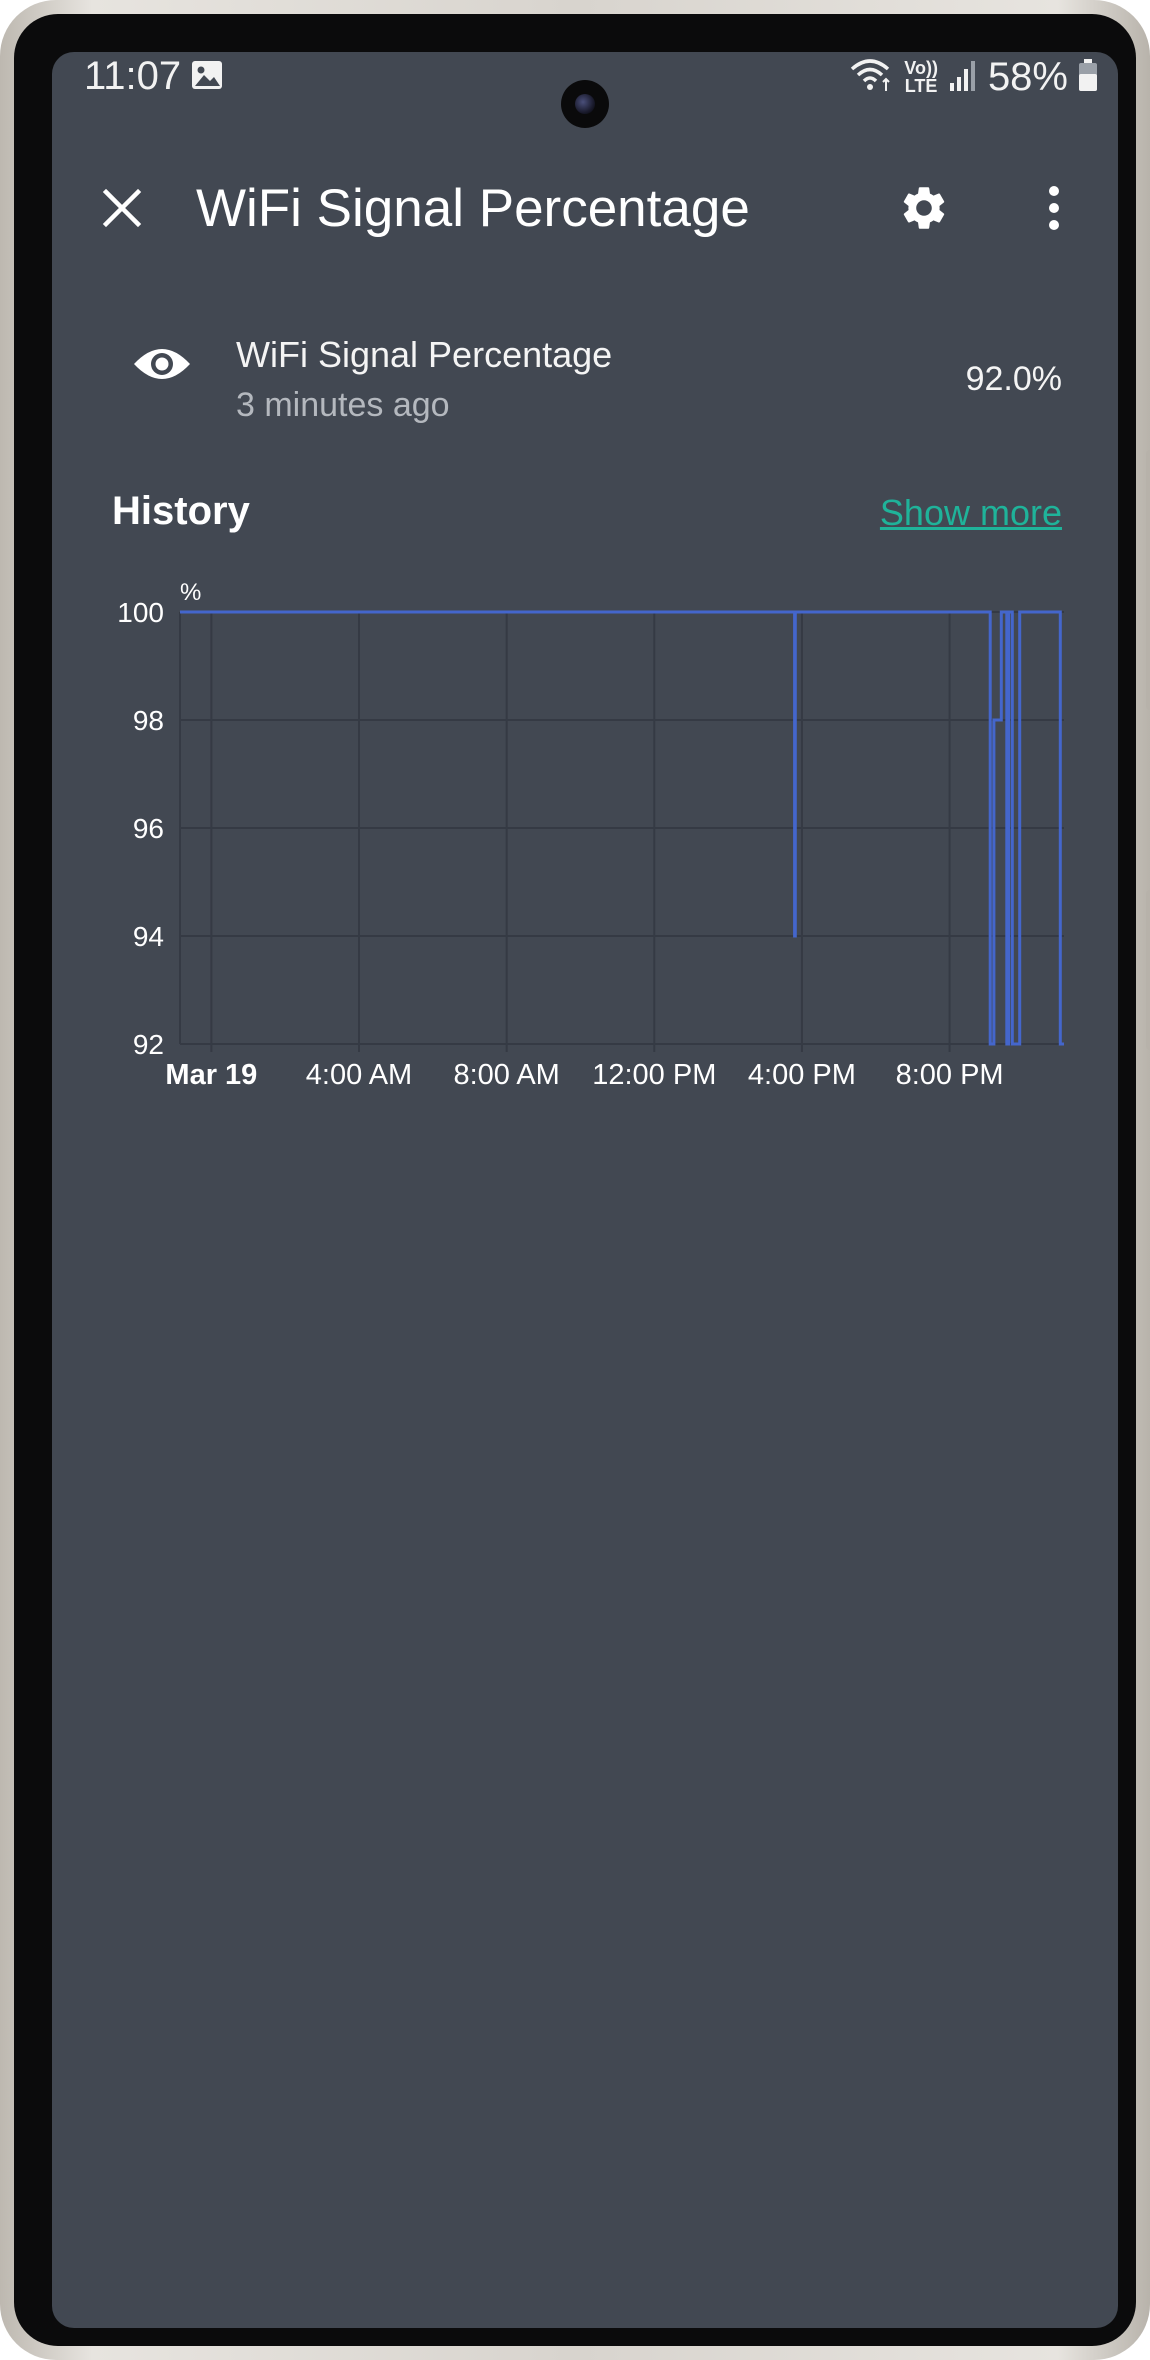 The width and height of the screenshot is (1150, 2360). Describe the element at coordinates (148, 828) in the screenshot. I see `y-tick-label: 96` at that location.